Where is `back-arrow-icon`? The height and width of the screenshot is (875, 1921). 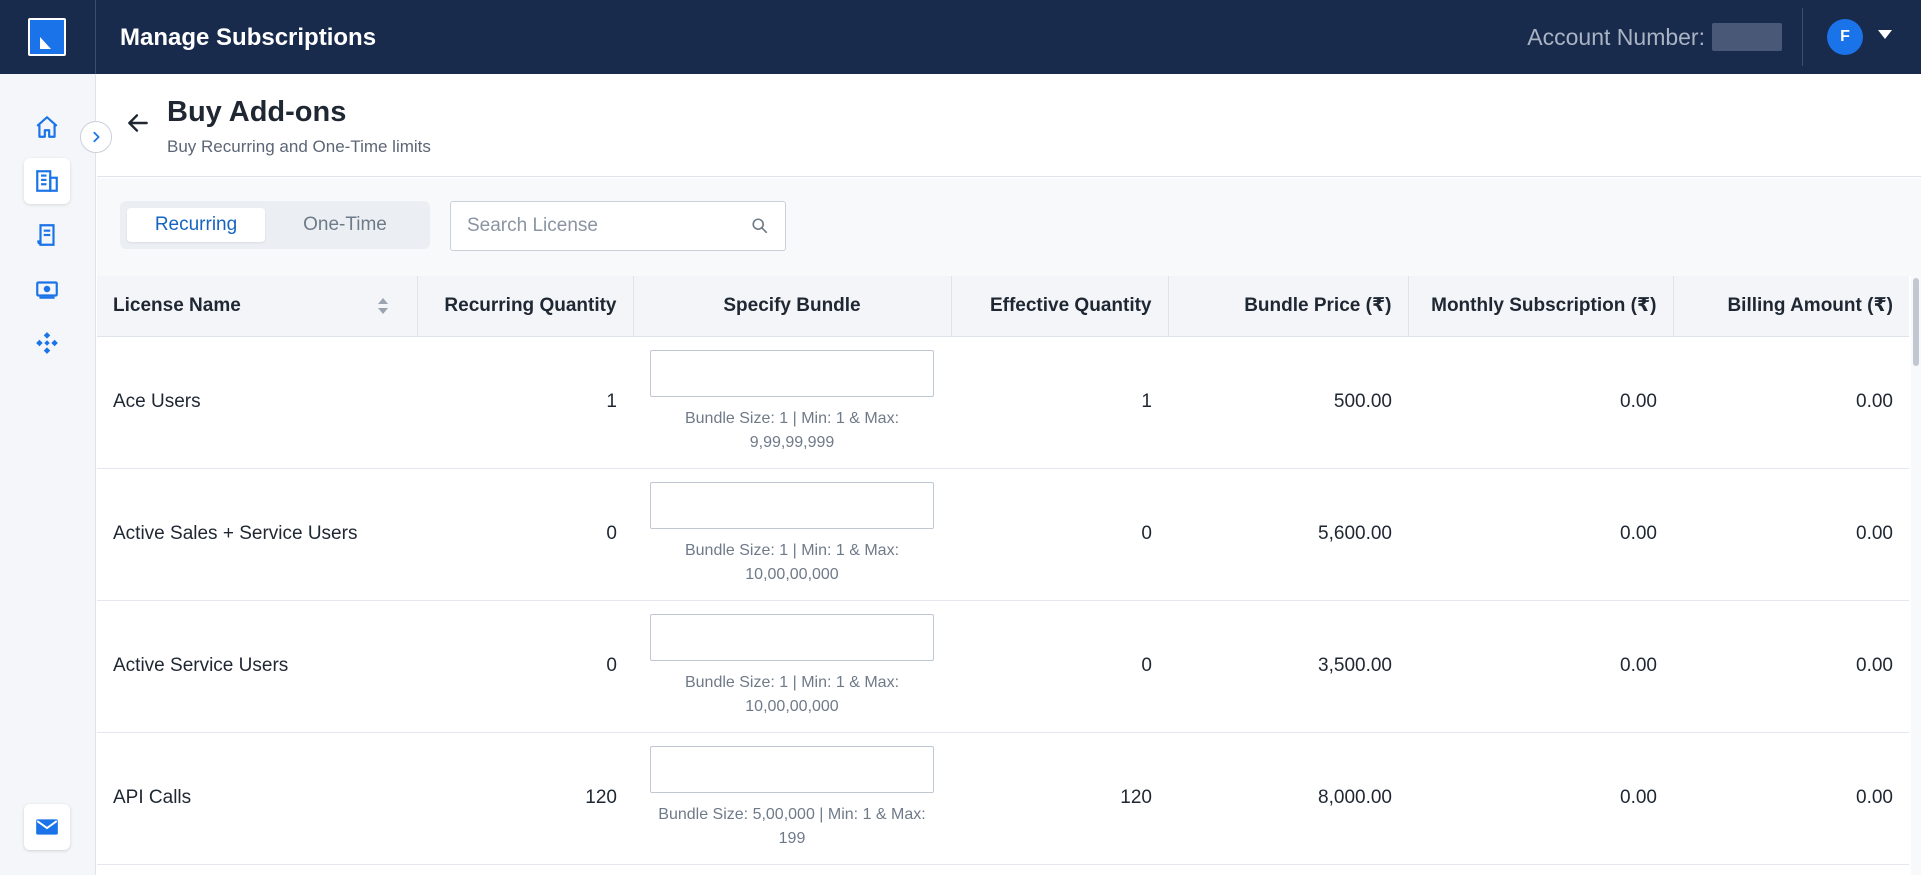
back-arrow-icon is located at coordinates (138, 123).